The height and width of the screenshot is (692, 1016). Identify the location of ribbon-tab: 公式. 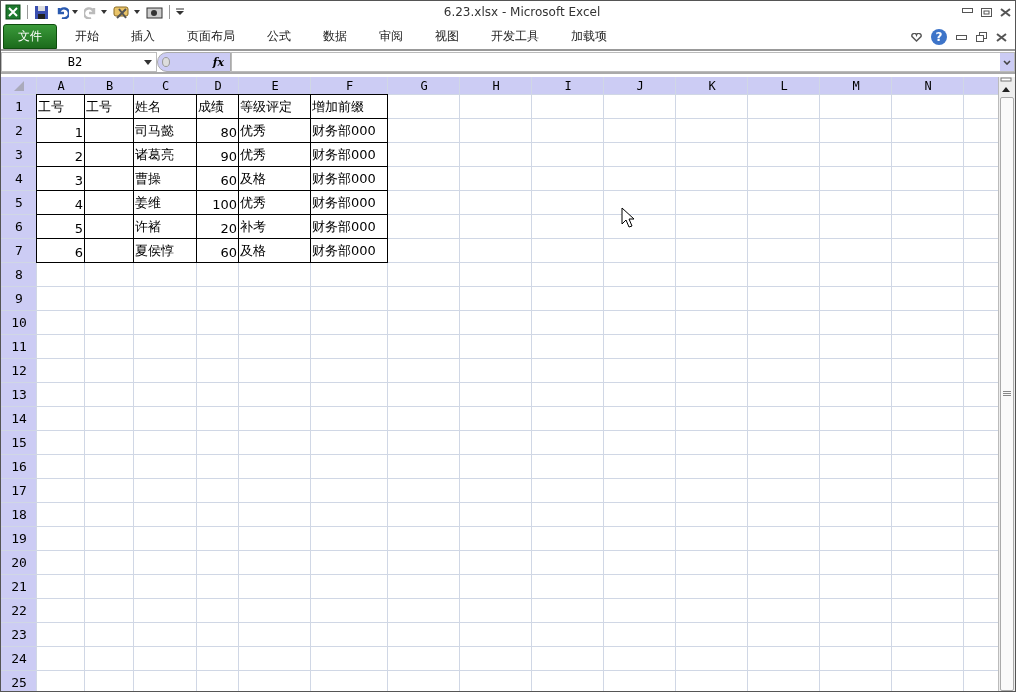
(279, 36).